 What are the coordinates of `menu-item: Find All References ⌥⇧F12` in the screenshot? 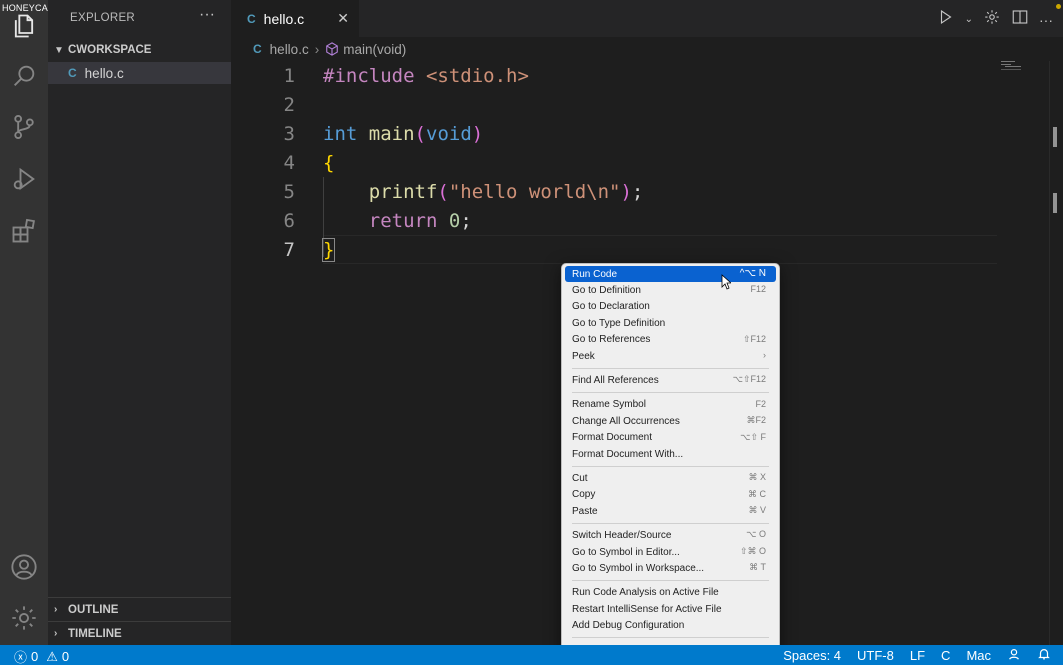 It's located at (670, 380).